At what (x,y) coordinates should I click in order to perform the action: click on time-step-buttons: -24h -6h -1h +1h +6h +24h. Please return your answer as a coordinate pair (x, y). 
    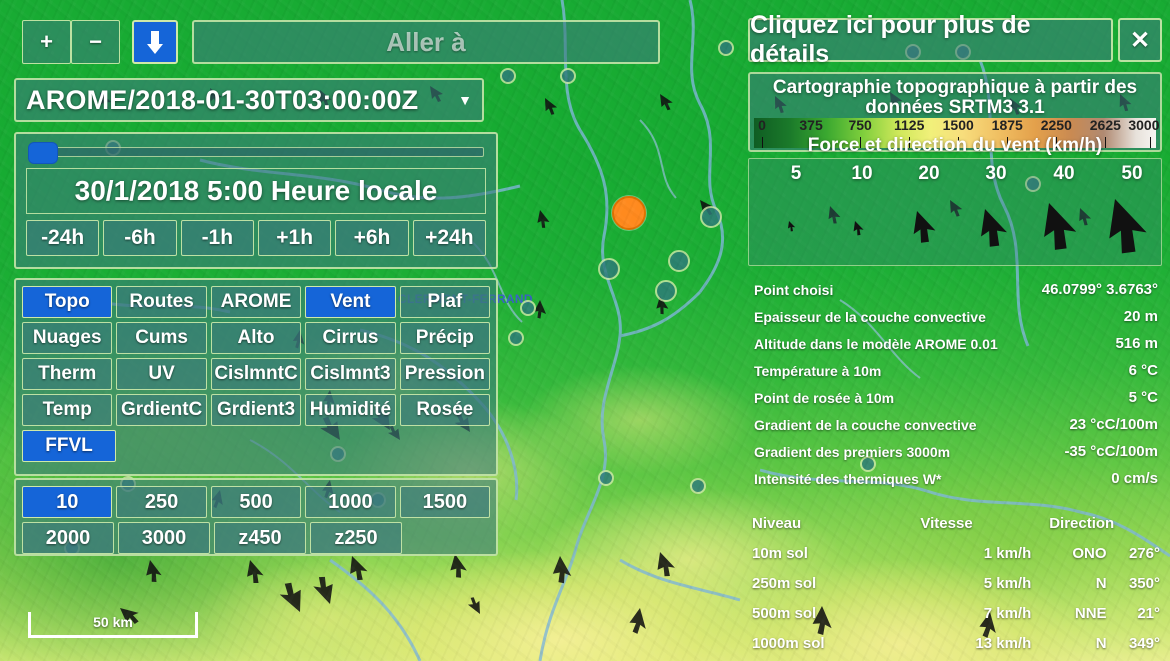
    Looking at the image, I should click on (256, 238).